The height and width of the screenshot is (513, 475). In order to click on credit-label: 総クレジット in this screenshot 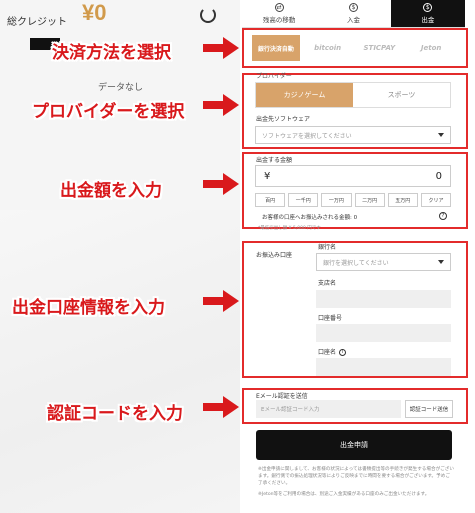, I will do `click(37, 22)`.